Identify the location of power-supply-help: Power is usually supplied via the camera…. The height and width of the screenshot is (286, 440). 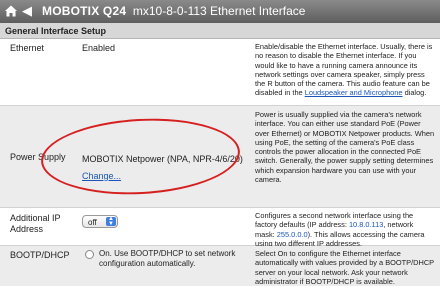
(345, 147).